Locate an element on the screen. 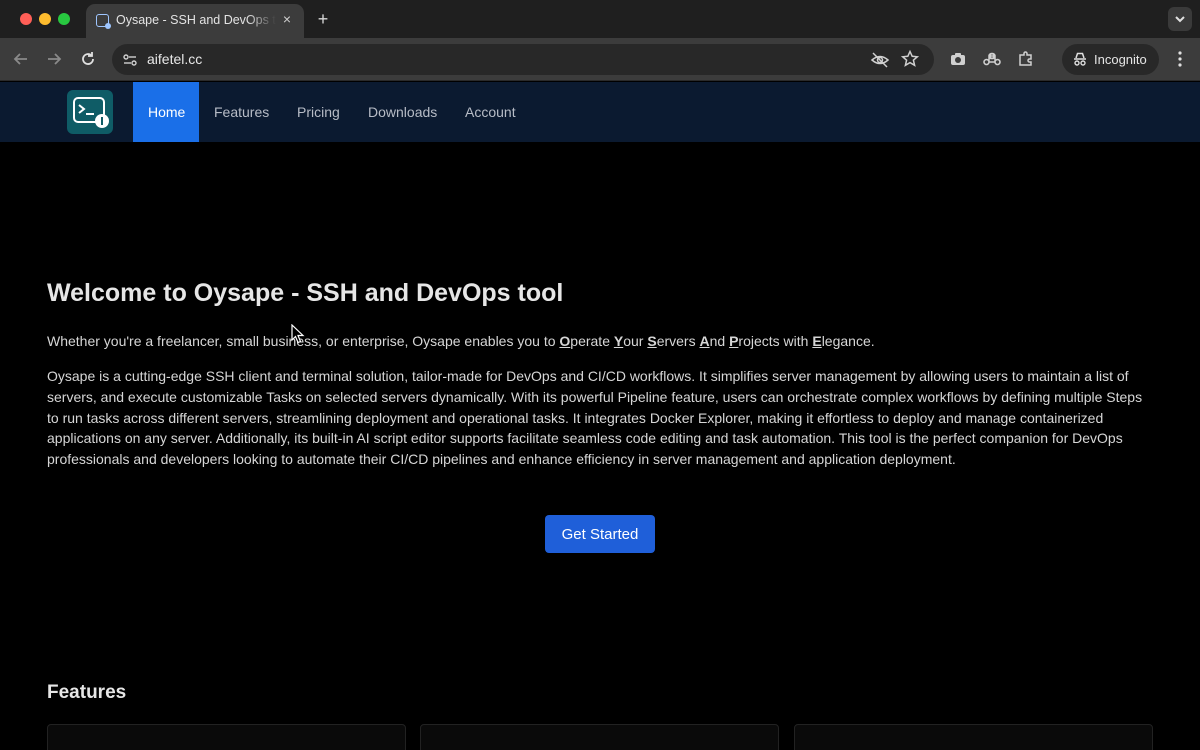 The image size is (1200, 750). acronym-letter: S is located at coordinates (652, 341).